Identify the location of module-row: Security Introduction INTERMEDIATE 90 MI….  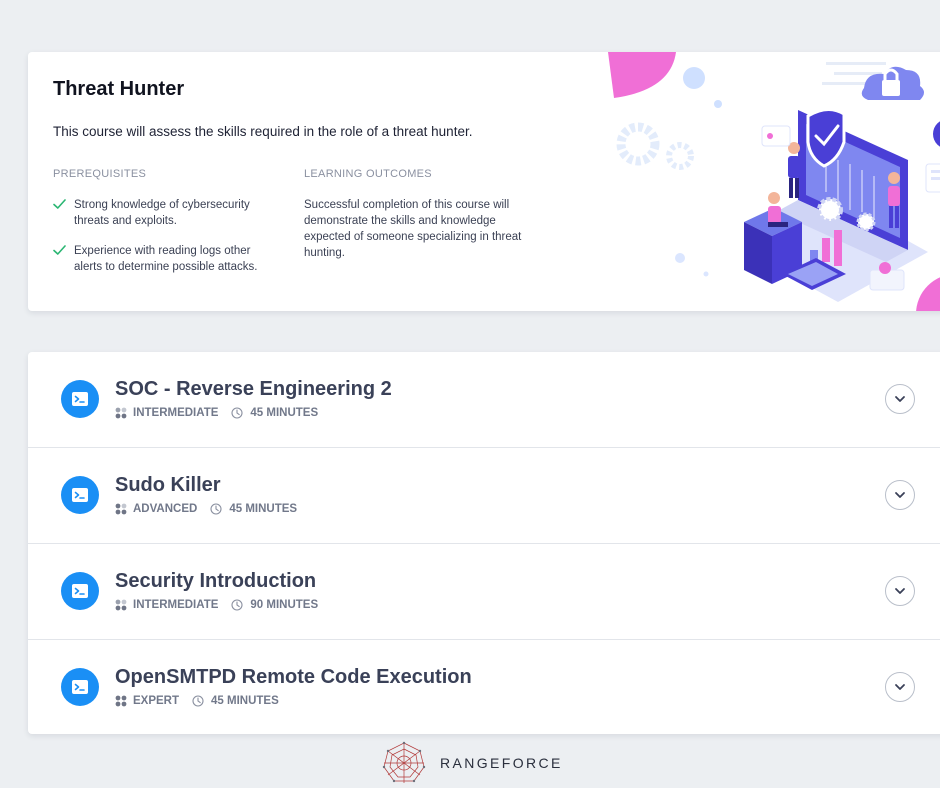
(484, 592).